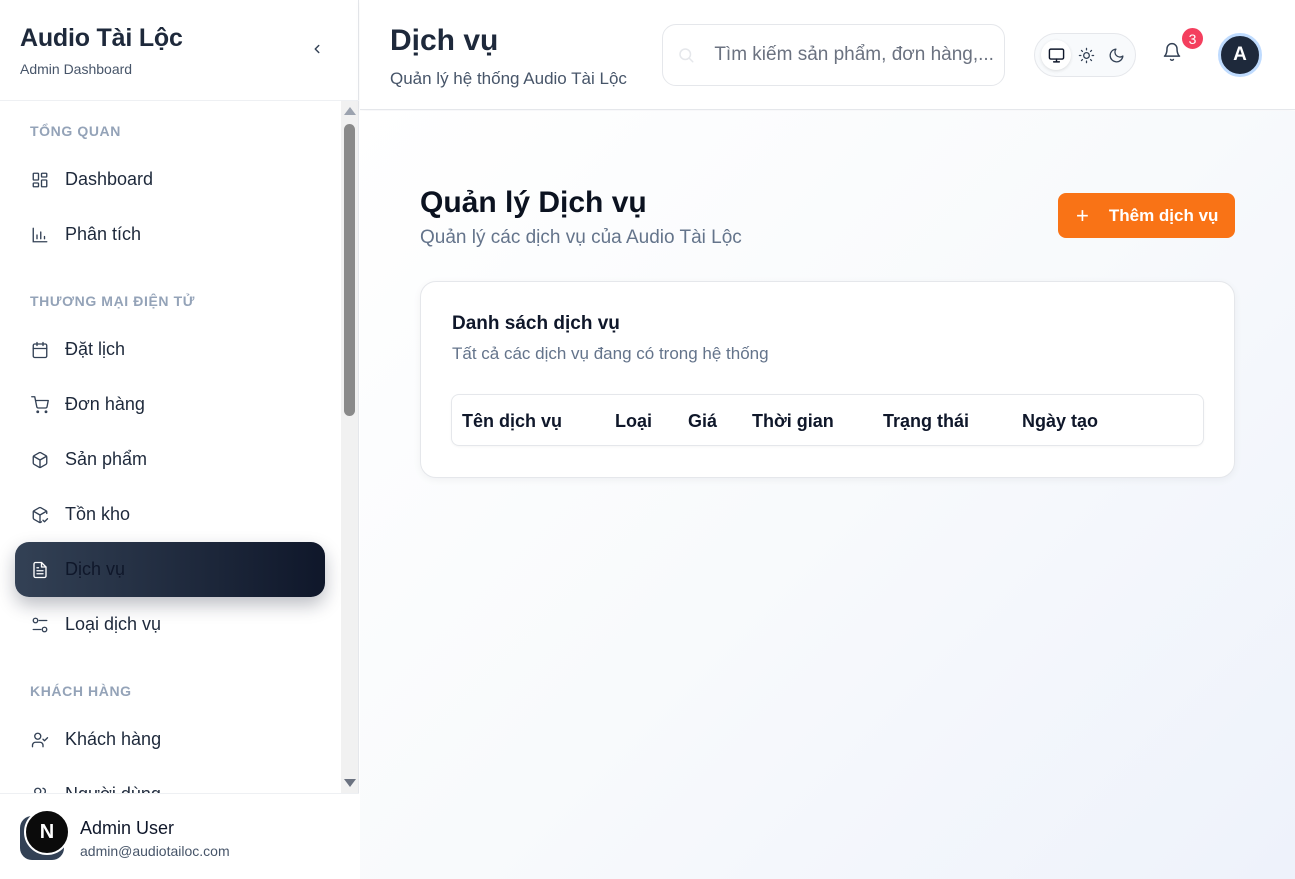  What do you see at coordinates (95, 569) in the screenshot?
I see `sidebar-item-label: Dịch vụ` at bounding box center [95, 569].